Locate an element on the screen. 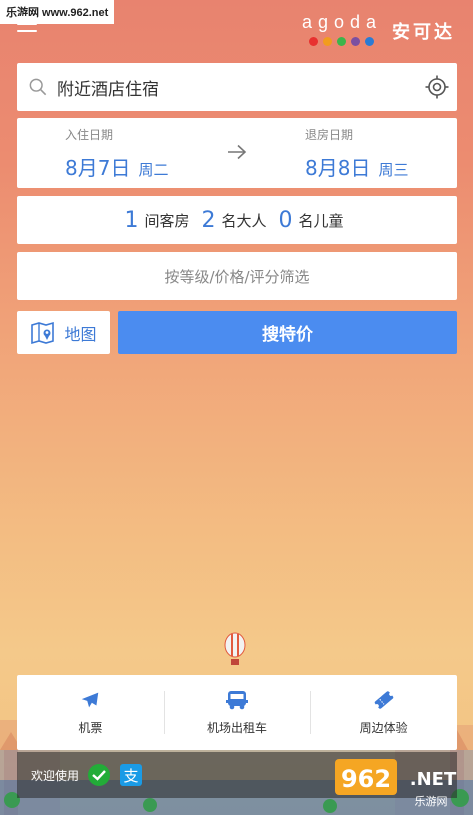 The image size is (473, 815). service-experiences: 周边体验 is located at coordinates (383, 712).